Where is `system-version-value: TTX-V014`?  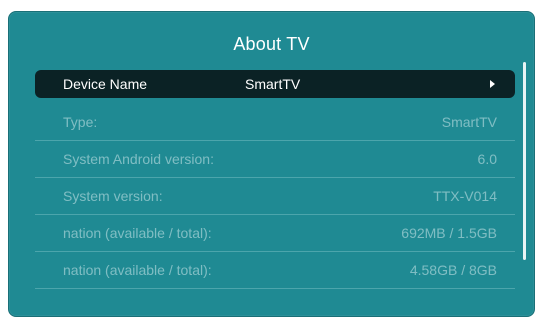
system-version-value: TTX-V014 is located at coordinates (465, 196).